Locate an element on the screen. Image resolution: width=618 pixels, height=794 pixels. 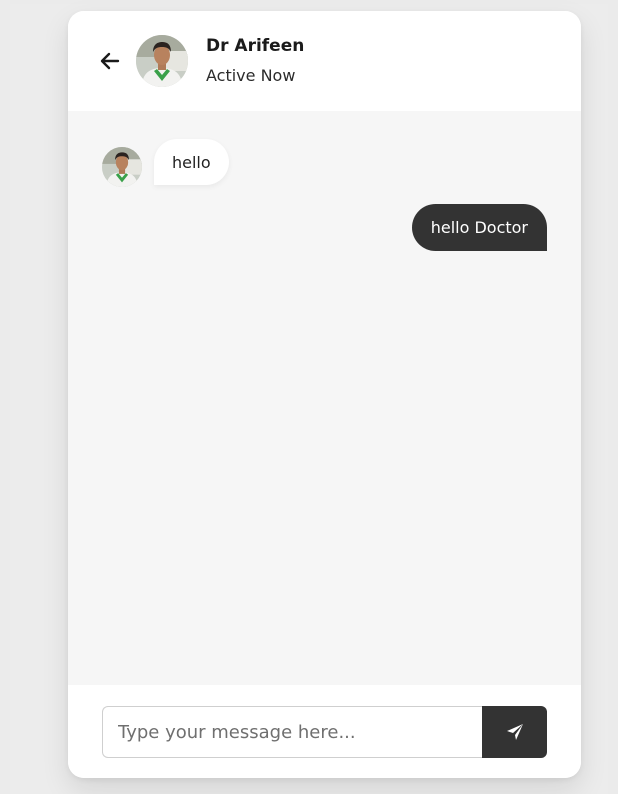
paper-plane-icon is located at coordinates (514, 732).